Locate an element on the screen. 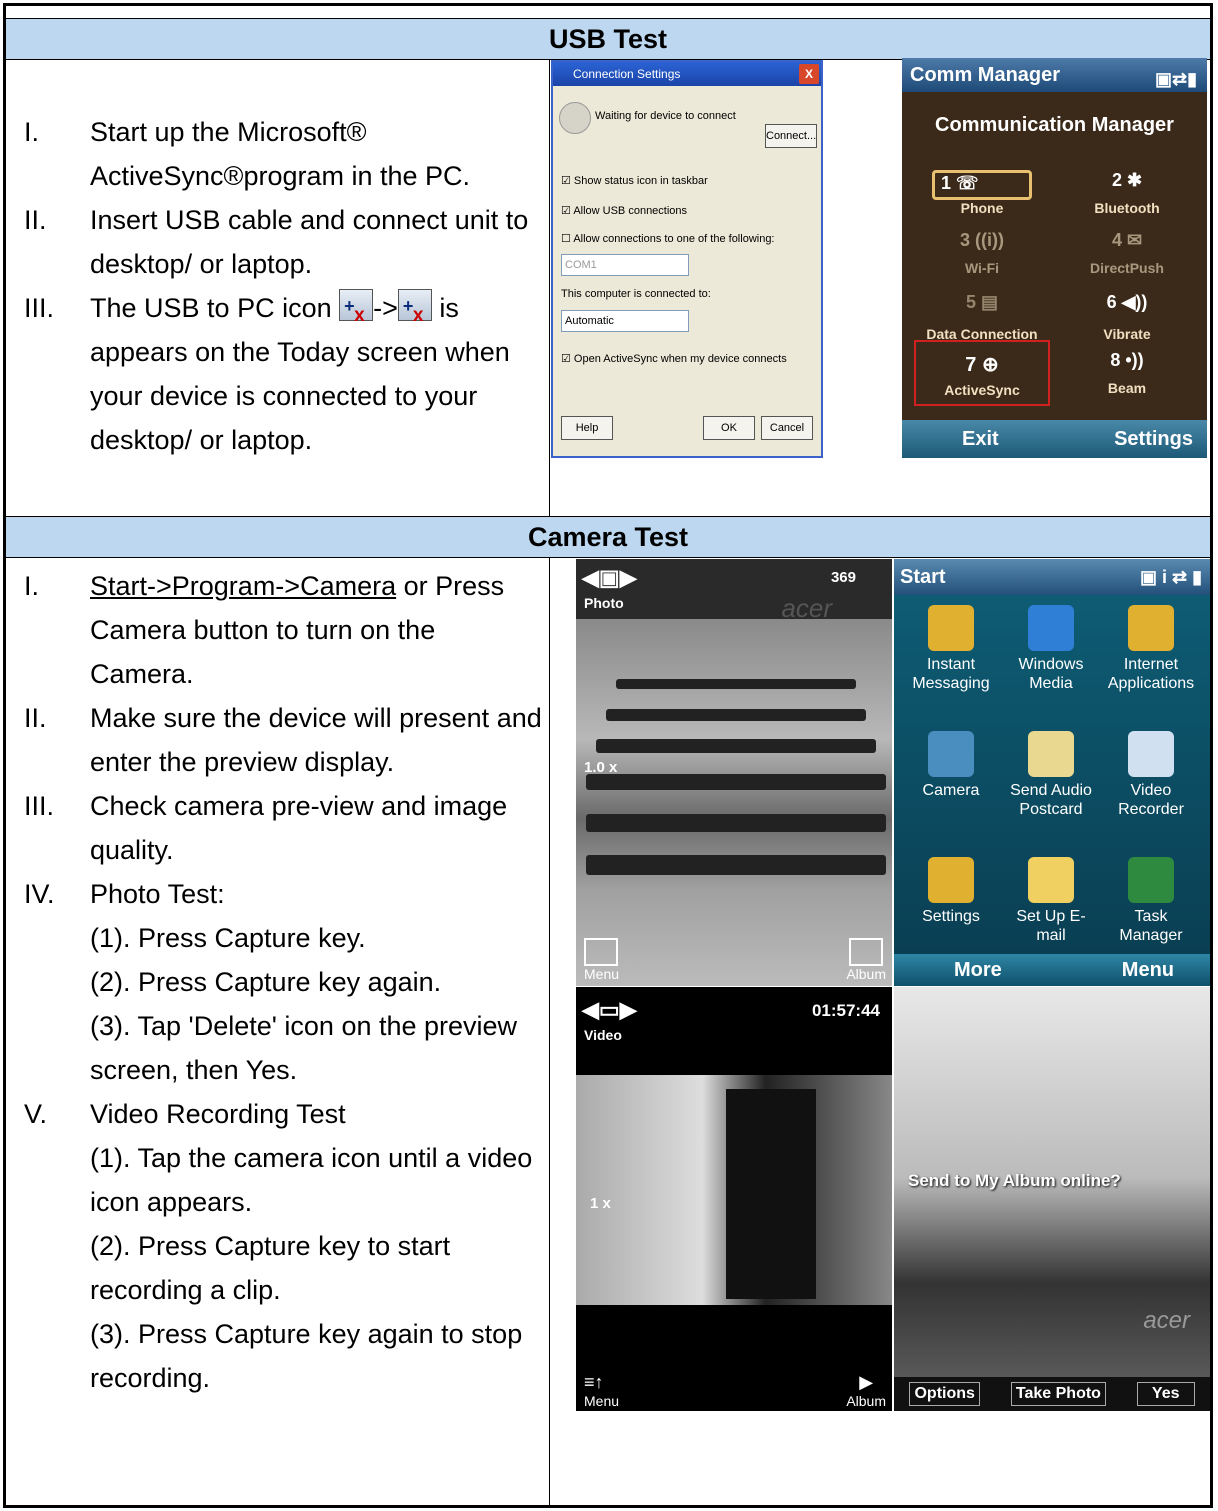 The height and width of the screenshot is (1511, 1218). globe-icon is located at coordinates (1151, 628).